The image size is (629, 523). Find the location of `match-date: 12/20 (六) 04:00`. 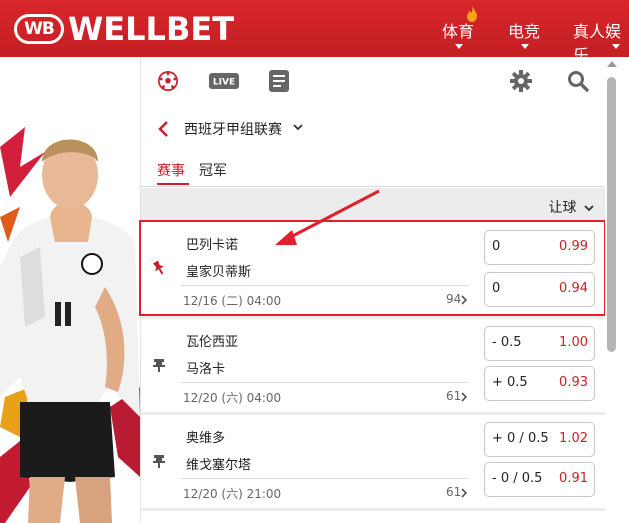

match-date: 12/20 (六) 04:00 is located at coordinates (232, 398).